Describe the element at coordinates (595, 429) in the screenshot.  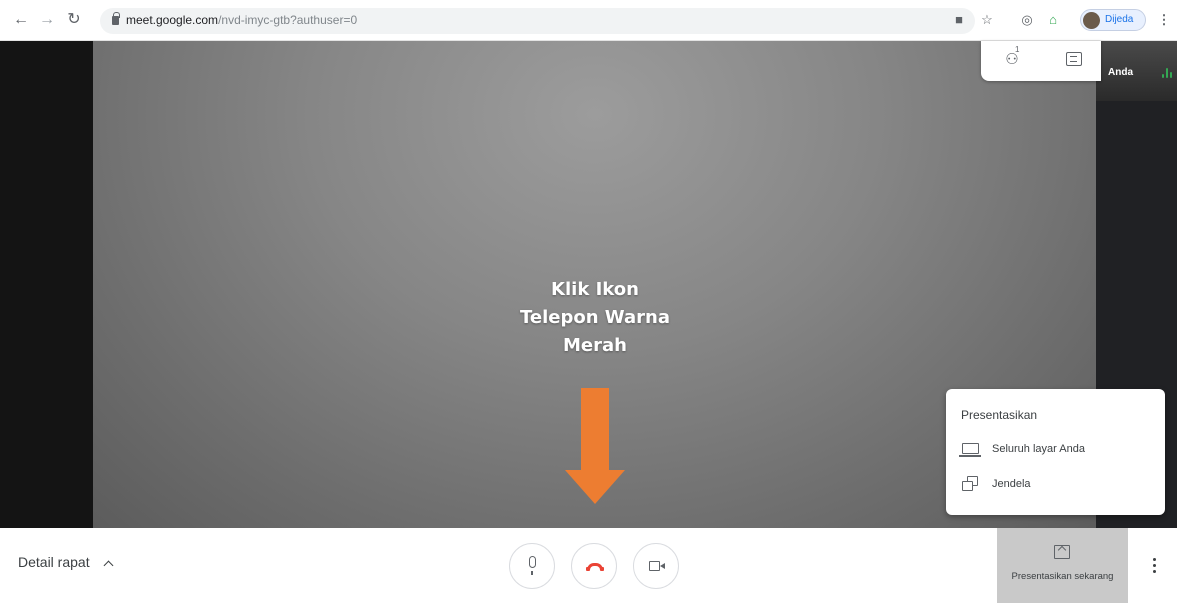
I see `annotation-arrow-shaft` at that location.